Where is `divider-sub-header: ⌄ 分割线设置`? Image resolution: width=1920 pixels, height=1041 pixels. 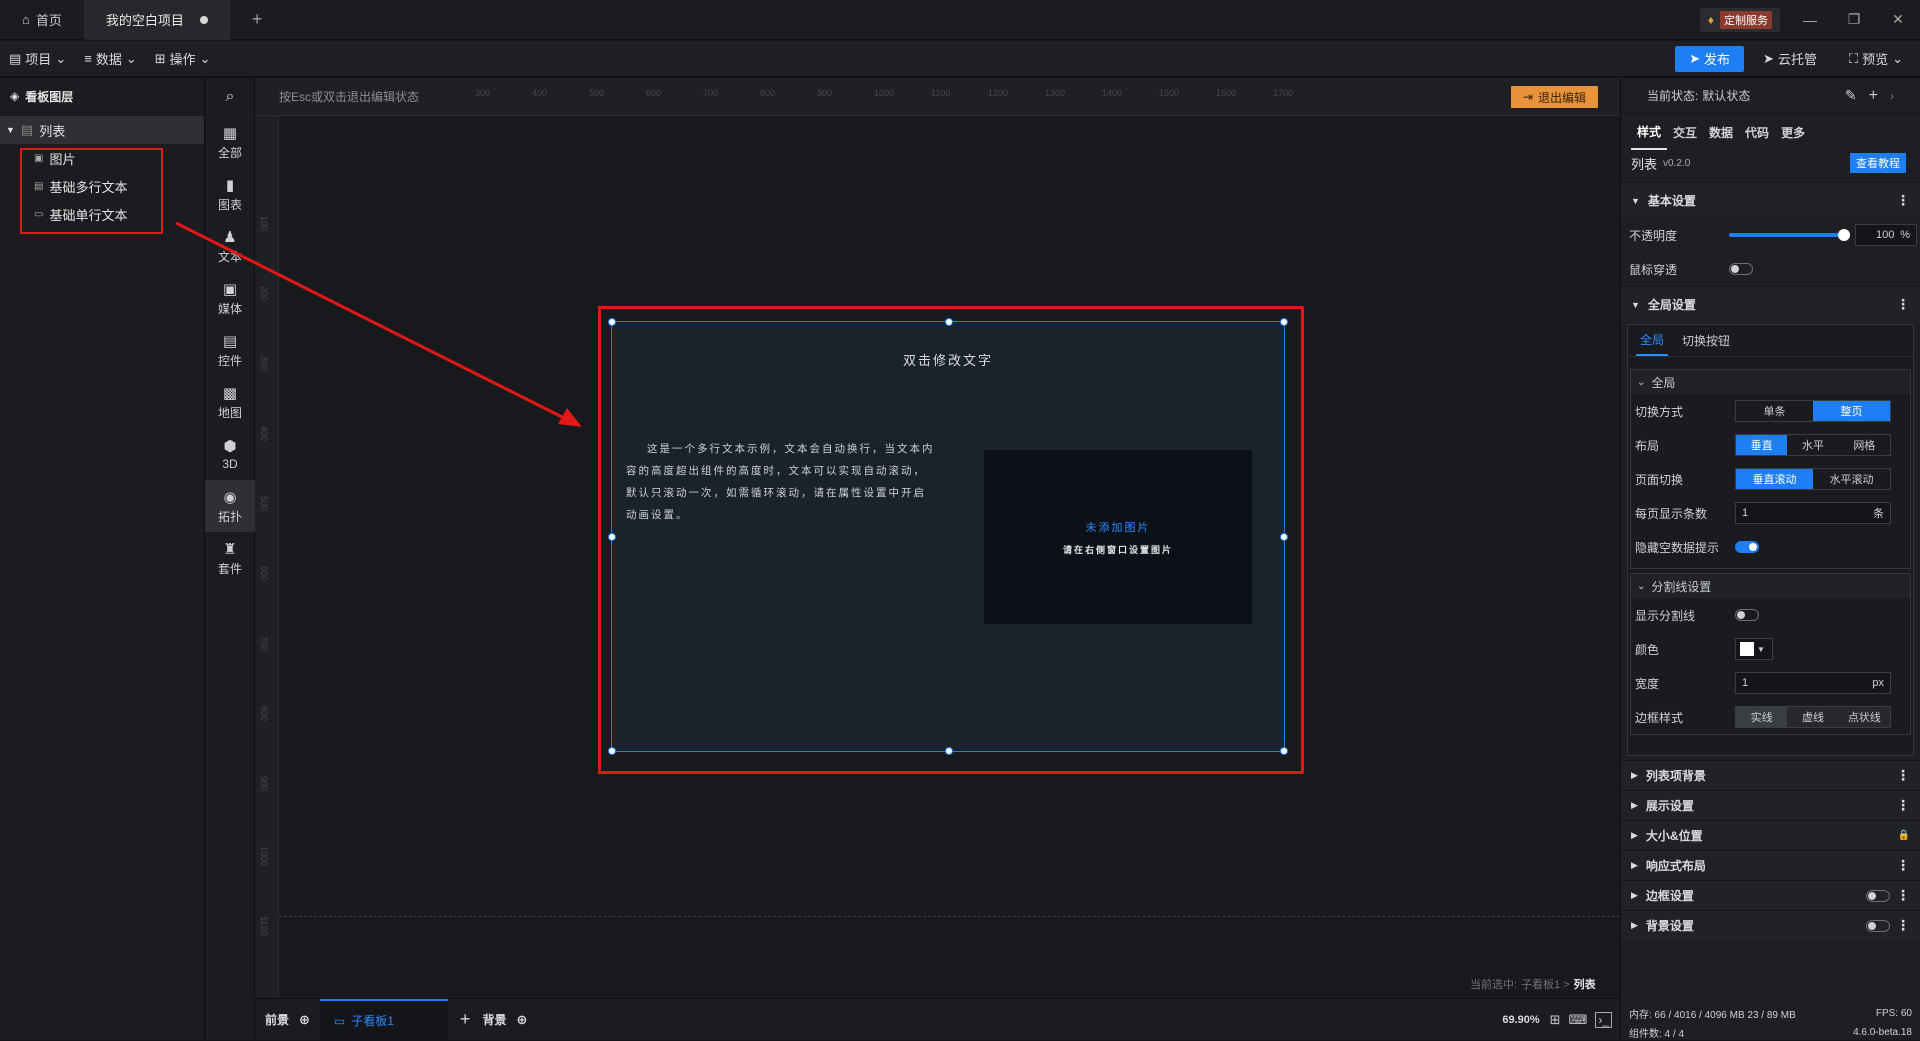 divider-sub-header: ⌄ 分割线设置 is located at coordinates (1770, 586).